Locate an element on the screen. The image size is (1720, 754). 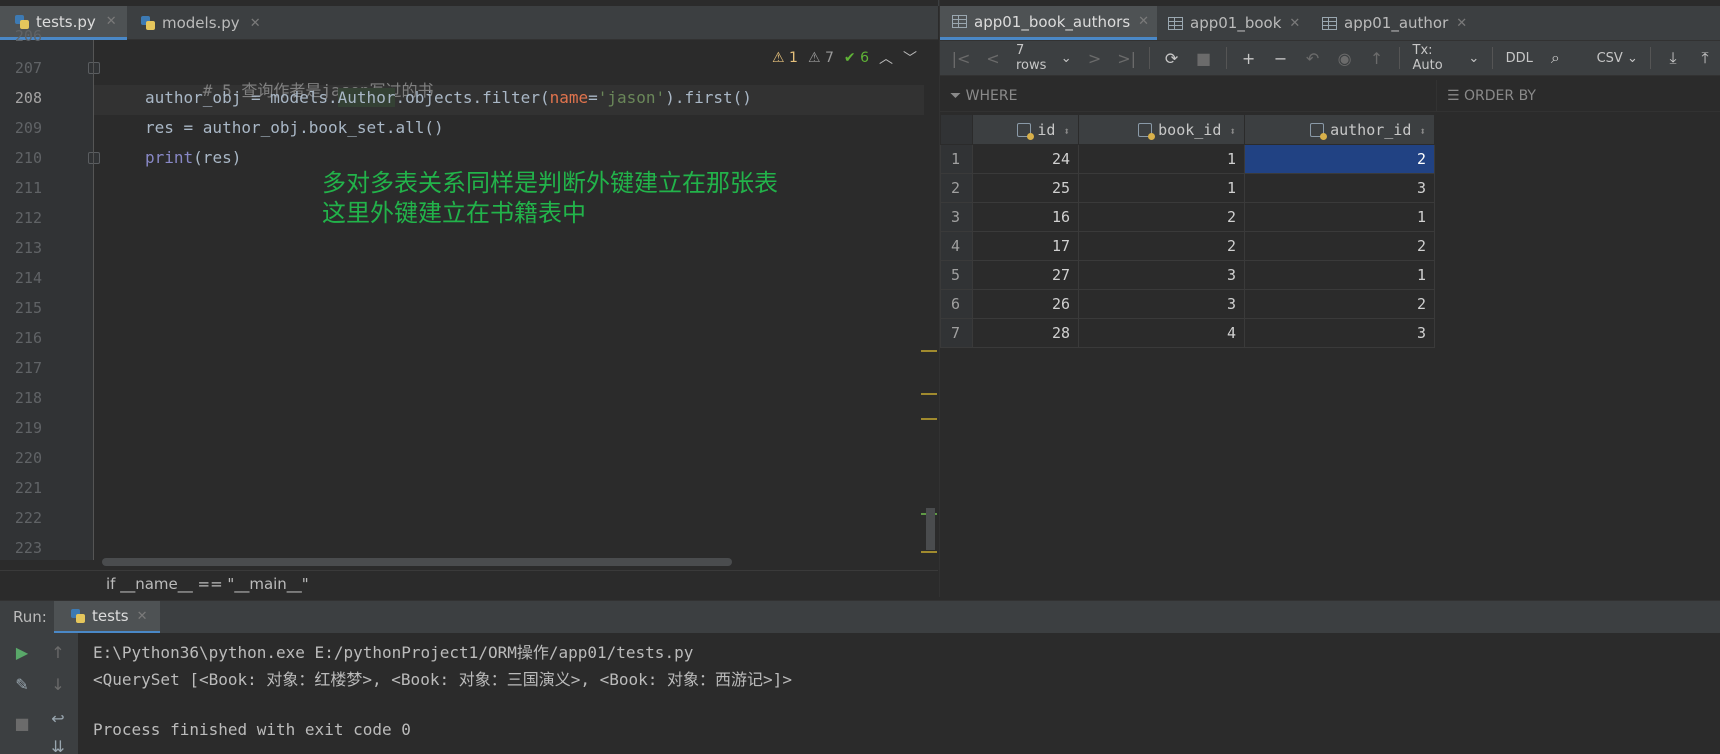
inspection-widget: ⚠ 1 ⚠ 7 ✔ 6 ︿ ﹀ is located at coordinates (844, 58).